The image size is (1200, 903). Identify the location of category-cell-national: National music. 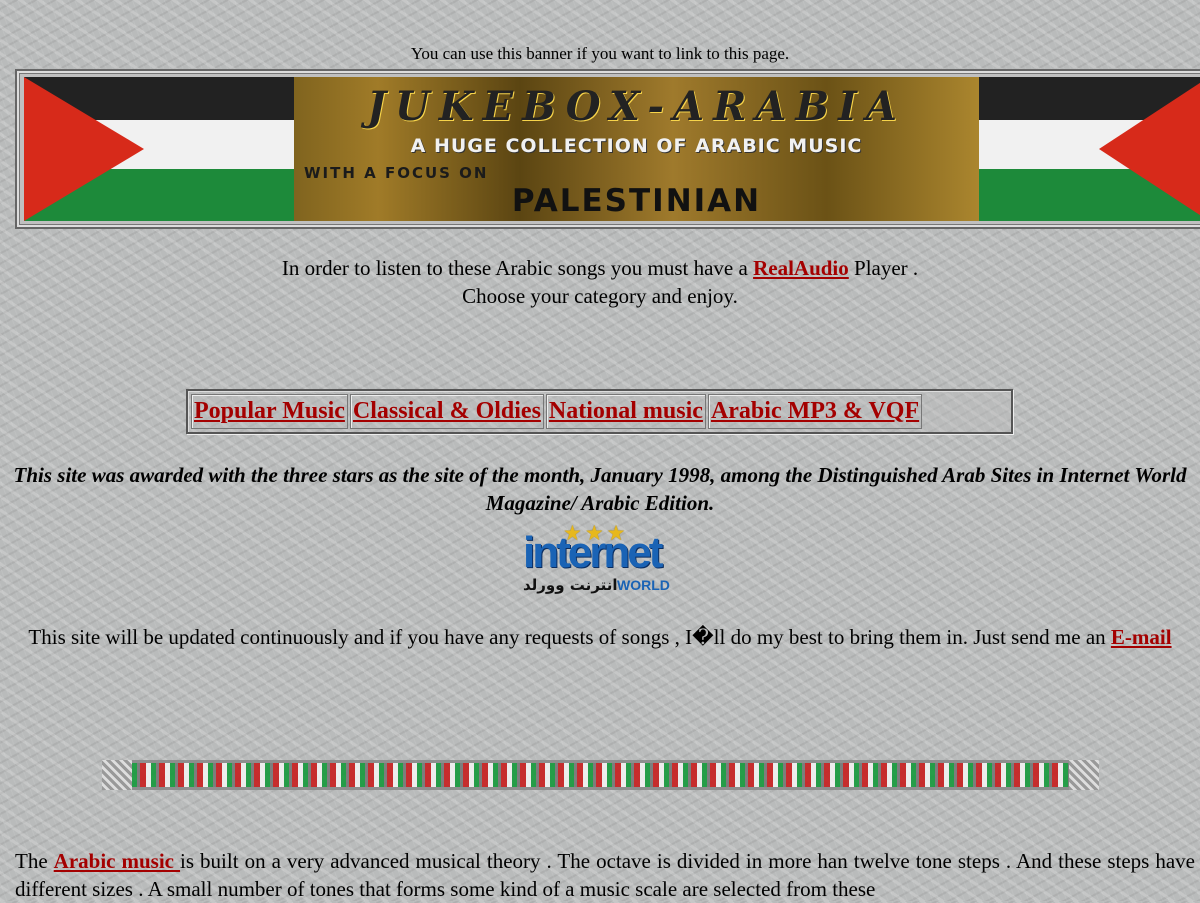
(625, 411).